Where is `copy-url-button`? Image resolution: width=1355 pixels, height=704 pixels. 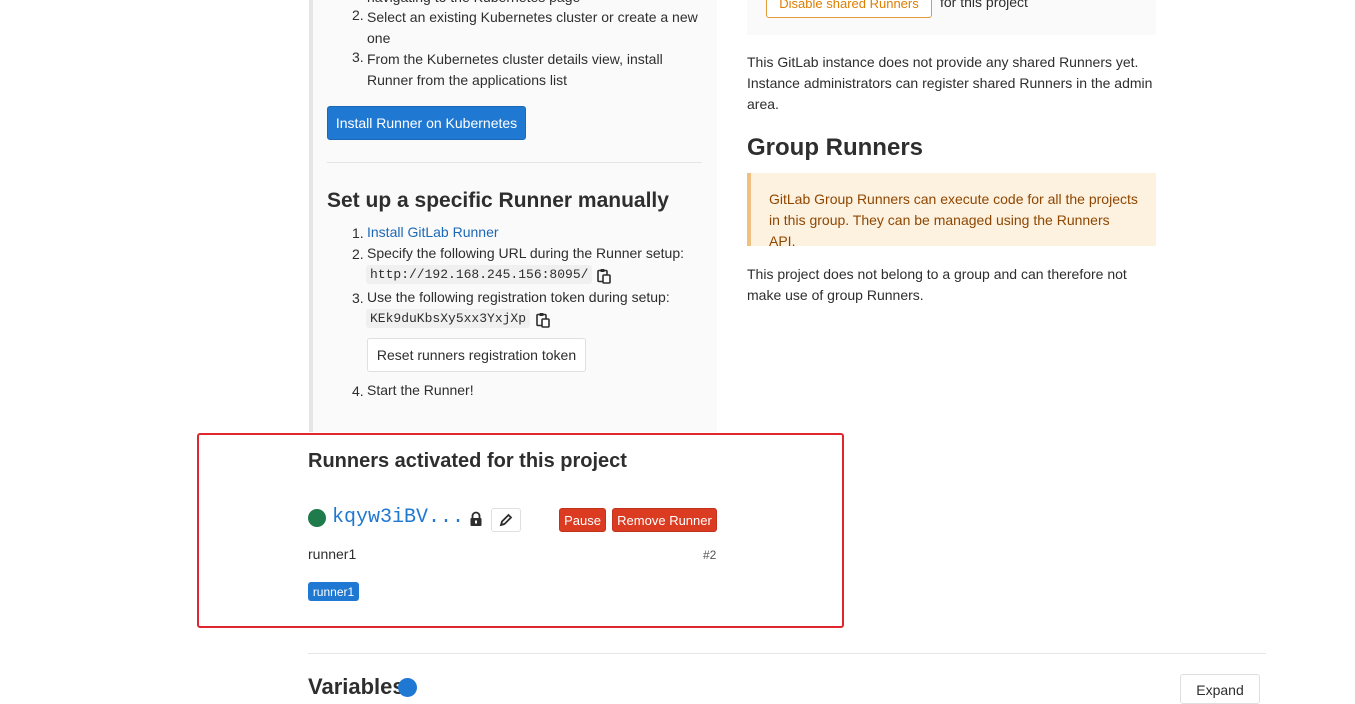
copy-url-button is located at coordinates (604, 278).